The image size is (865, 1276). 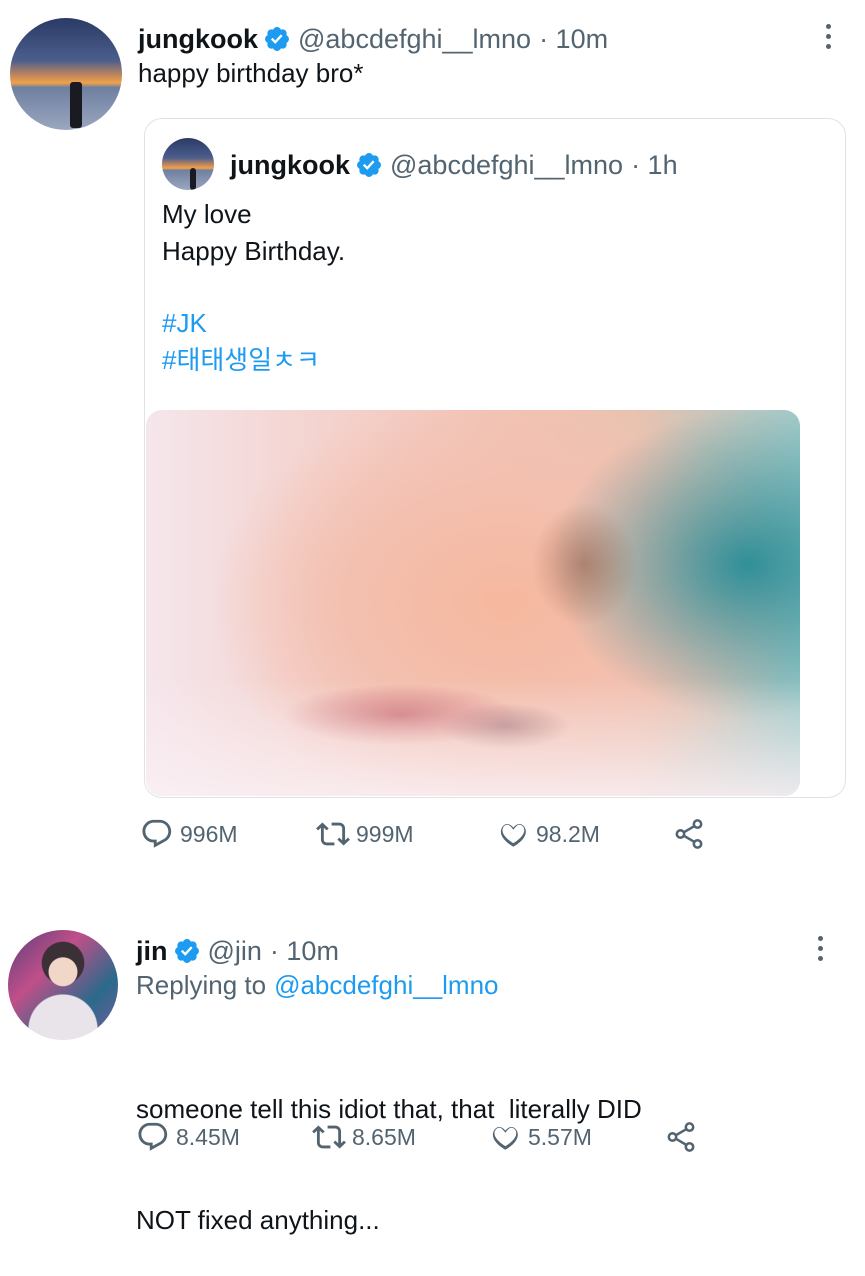 I want to click on retweet-button: 8.65M, so click(x=400, y=1137).